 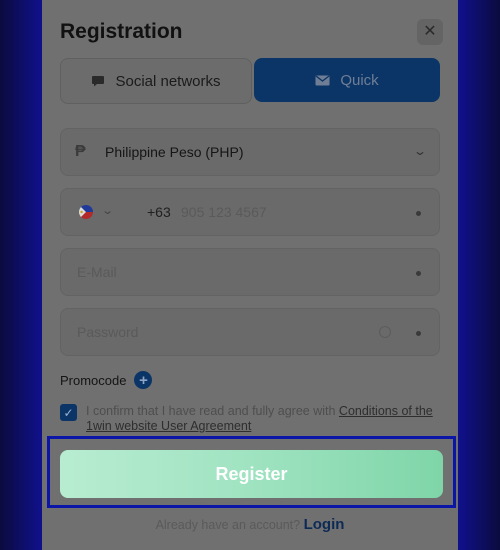 What do you see at coordinates (250, 272) in the screenshot?
I see `email-field: E-Mail` at bounding box center [250, 272].